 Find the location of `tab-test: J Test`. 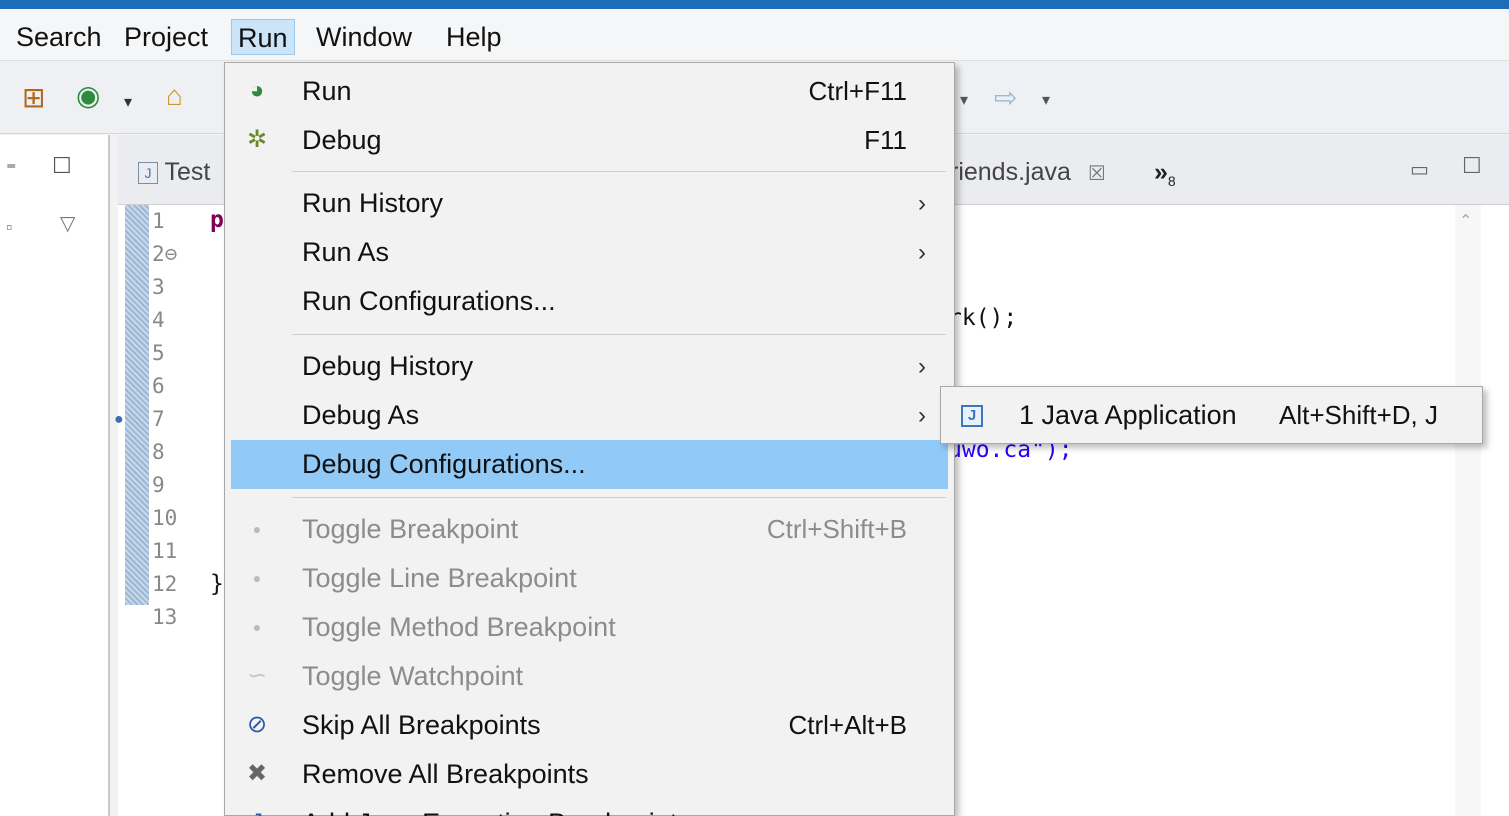

tab-test: J Test is located at coordinates (174, 174).